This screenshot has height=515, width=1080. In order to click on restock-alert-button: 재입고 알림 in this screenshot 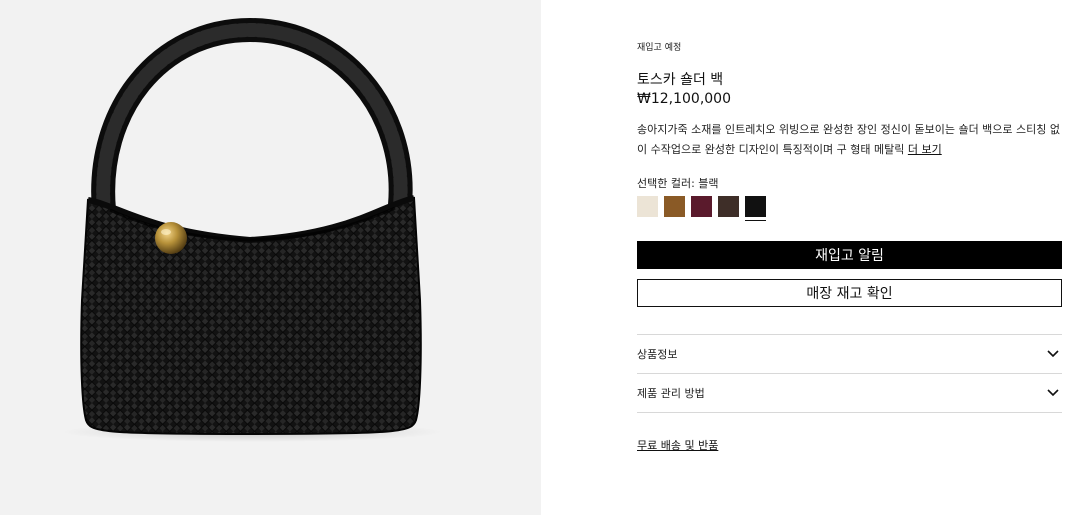, I will do `click(849, 255)`.